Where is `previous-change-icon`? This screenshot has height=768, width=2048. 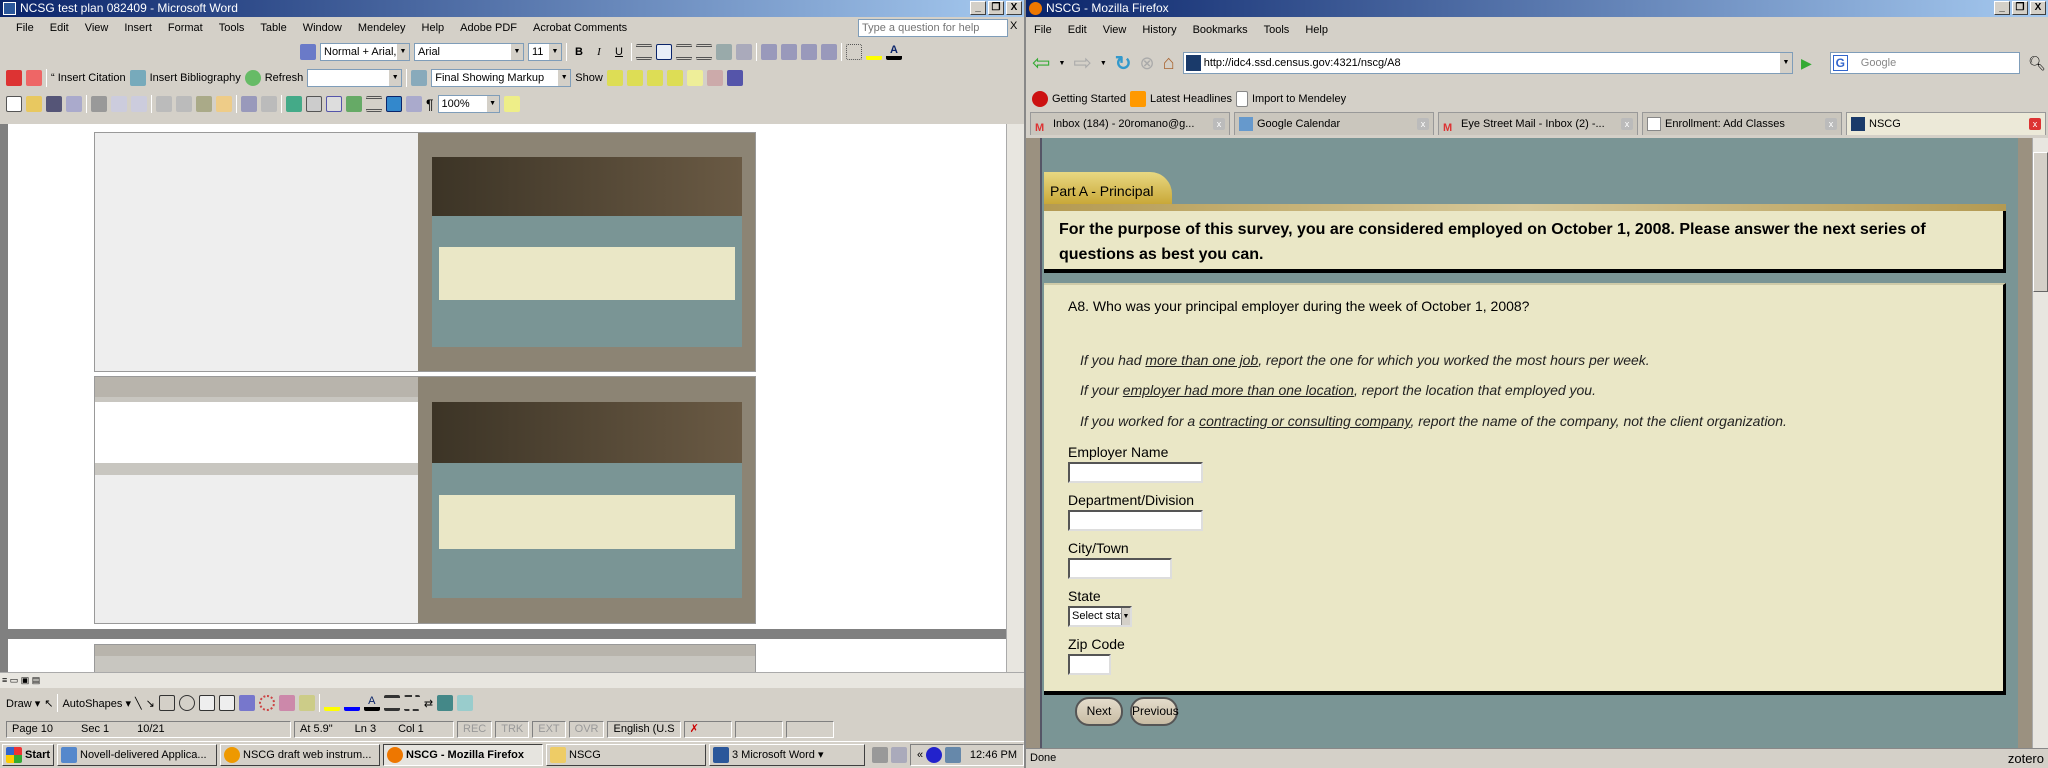 previous-change-icon is located at coordinates (614, 78).